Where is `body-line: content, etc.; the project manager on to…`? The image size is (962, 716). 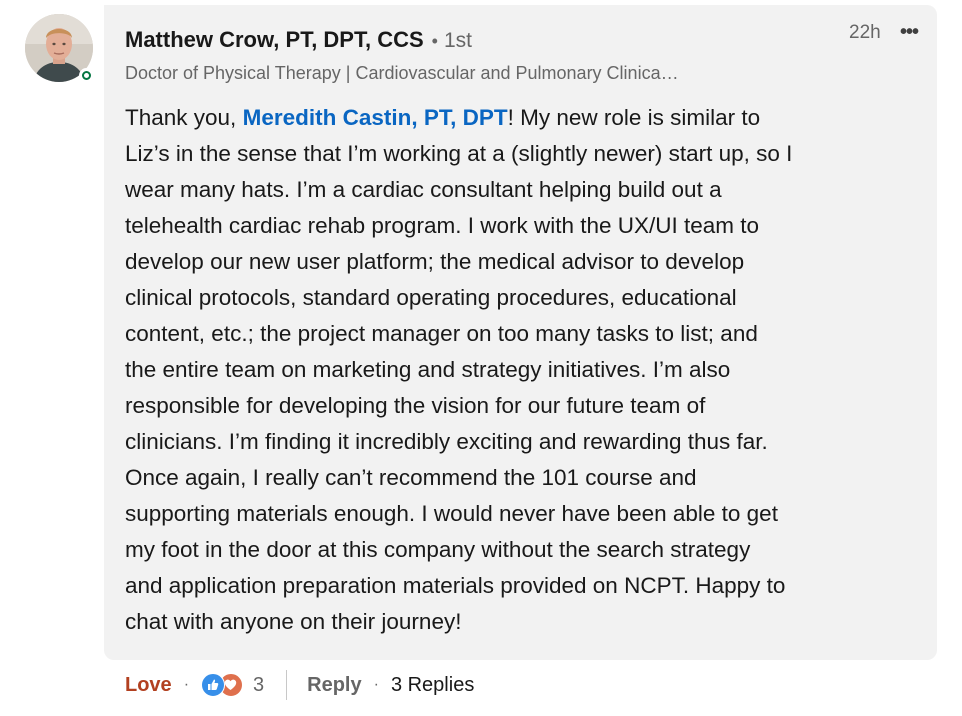 body-line: content, etc.; the project manager on to… is located at coordinates (441, 333).